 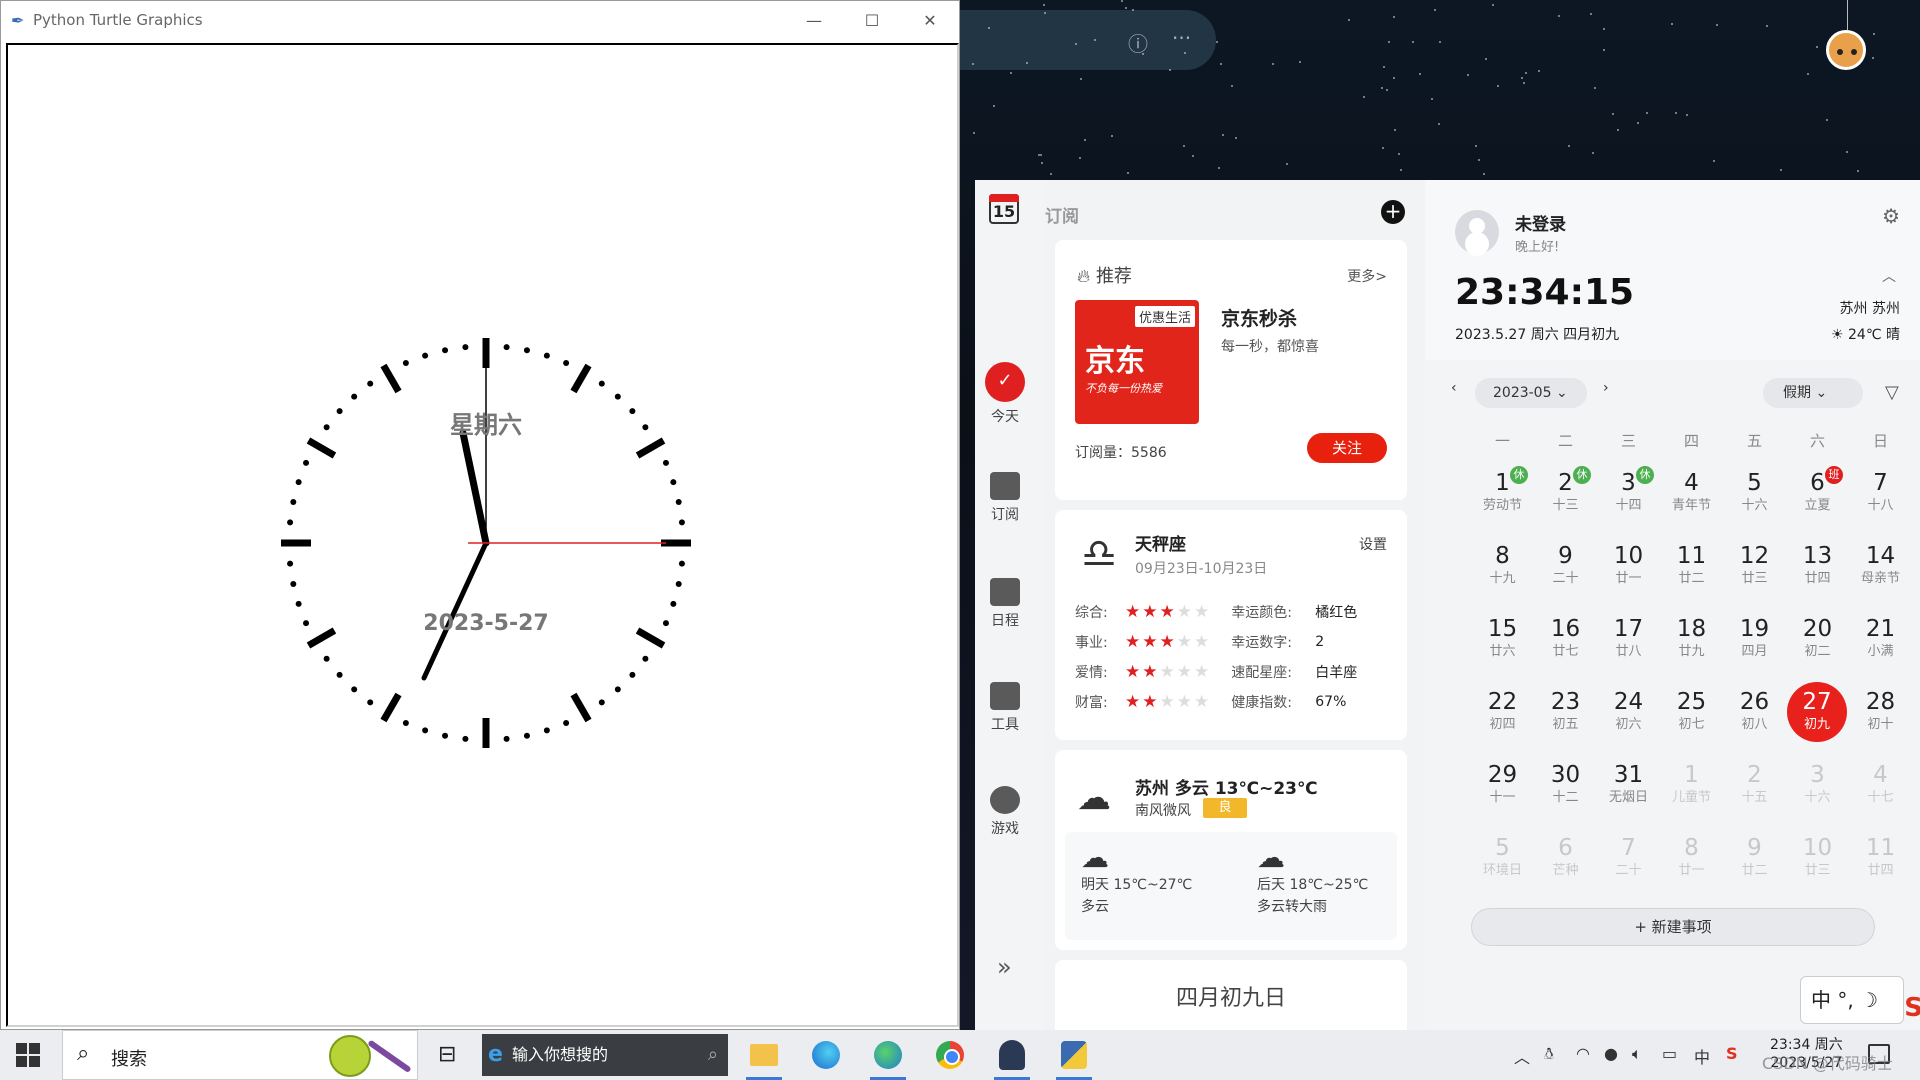 I want to click on holiday-selector: 假期 ⌄, so click(x=1813, y=393).